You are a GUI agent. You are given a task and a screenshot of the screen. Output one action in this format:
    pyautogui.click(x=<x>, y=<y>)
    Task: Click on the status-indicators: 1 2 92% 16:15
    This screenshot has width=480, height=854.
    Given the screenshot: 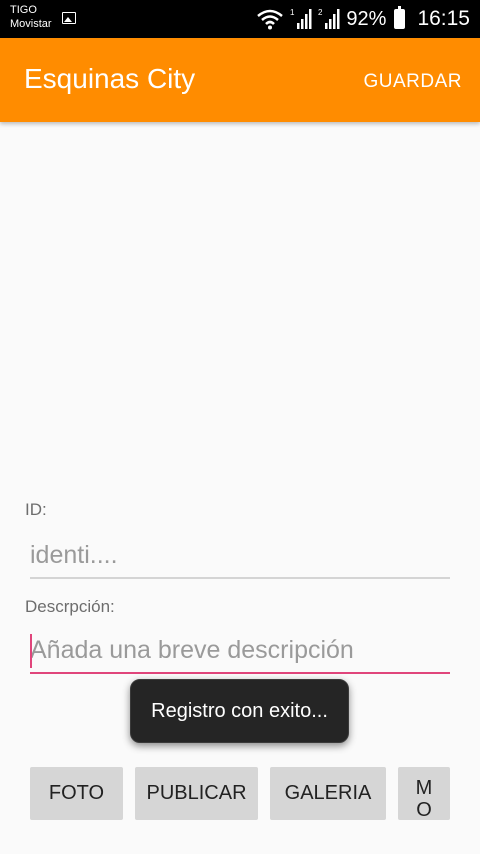 What is the action you would take?
    pyautogui.click(x=363, y=19)
    